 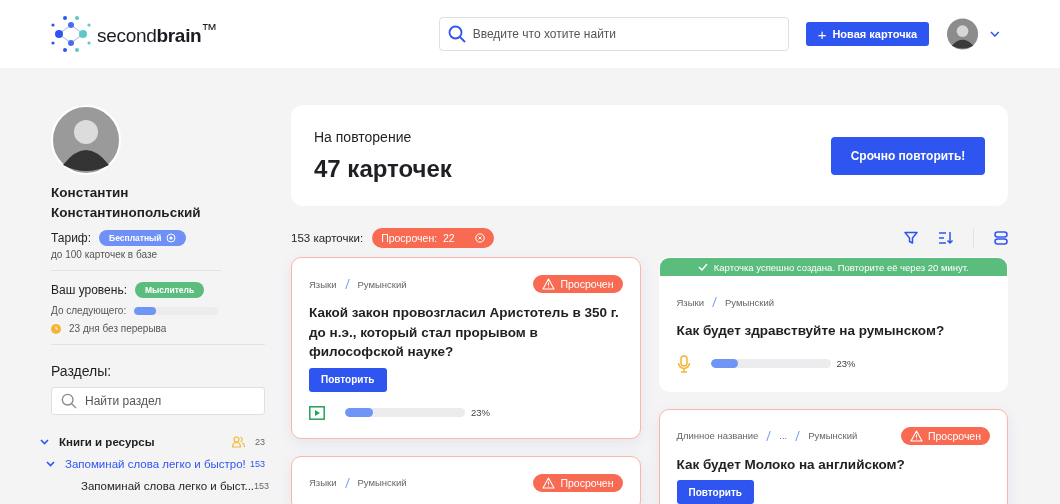 I want to click on clock-icon, so click(x=56, y=328).